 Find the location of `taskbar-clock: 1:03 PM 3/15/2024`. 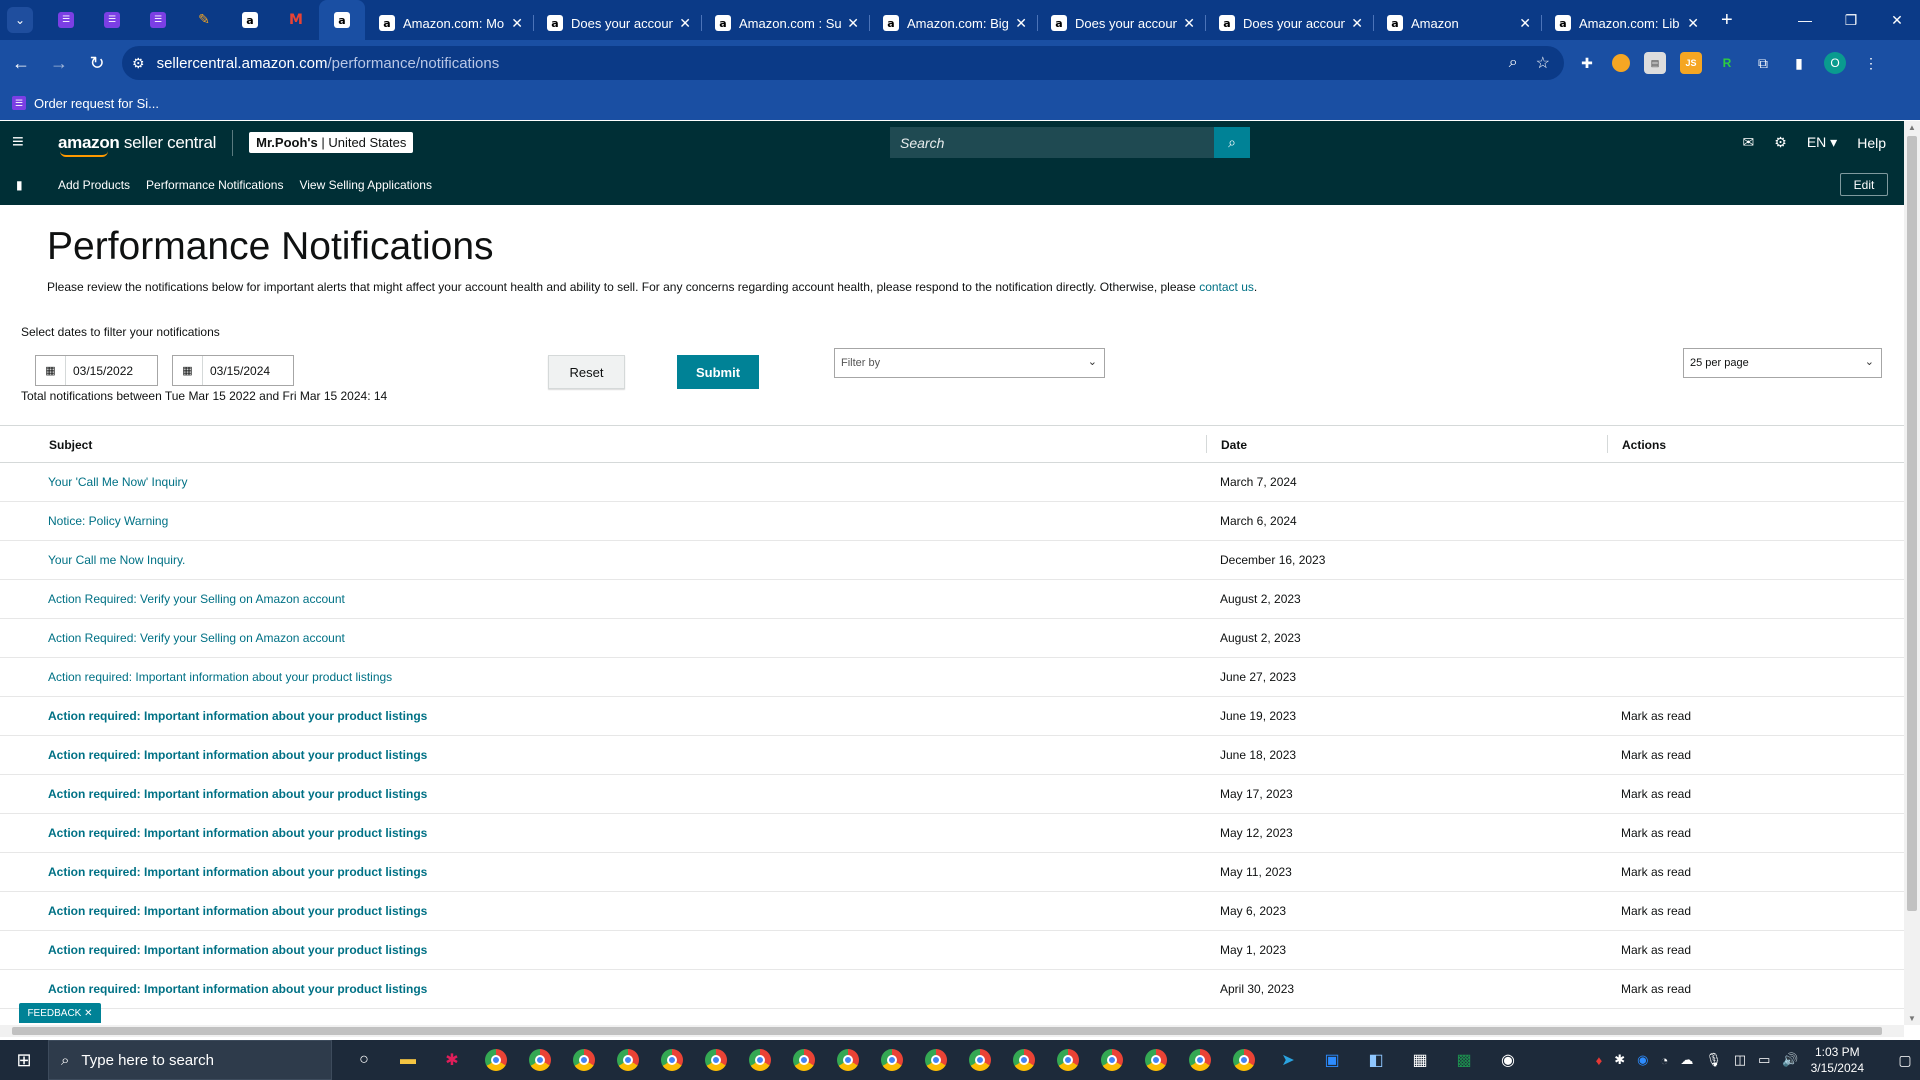

taskbar-clock: 1:03 PM 3/15/2024 is located at coordinates (1837, 1060).